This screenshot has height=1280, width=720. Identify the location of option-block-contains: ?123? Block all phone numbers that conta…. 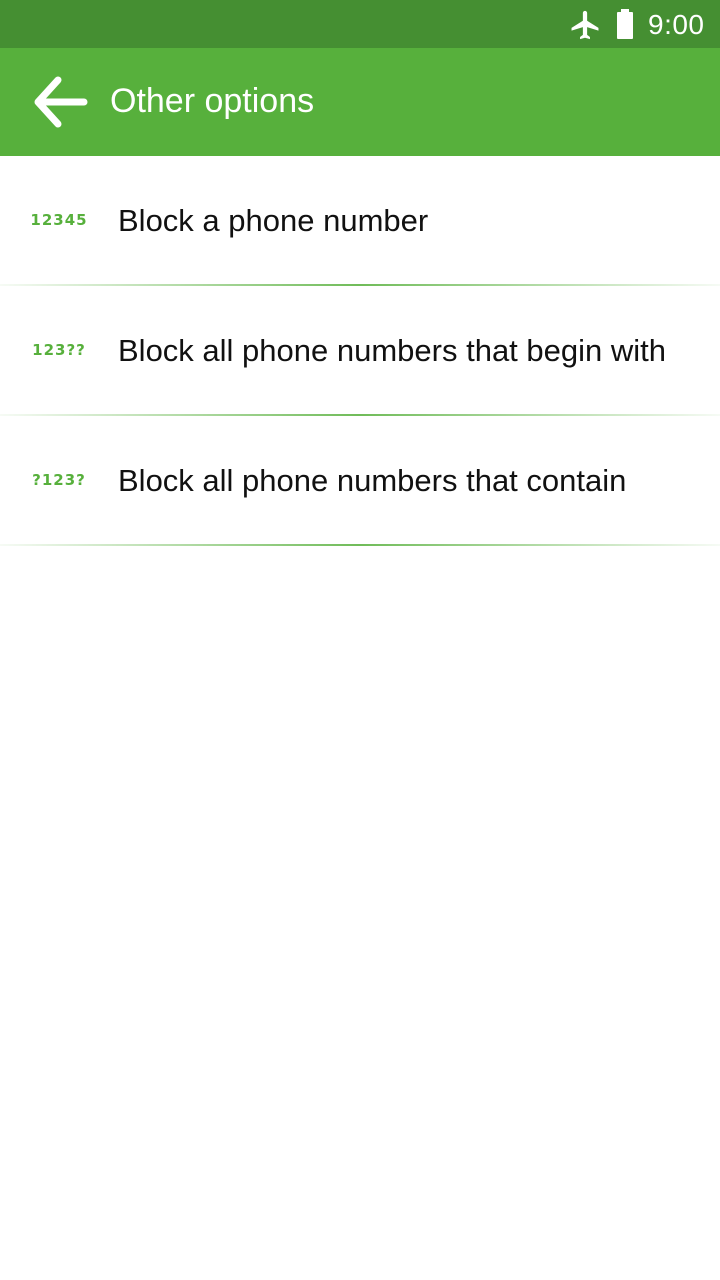
(360, 481).